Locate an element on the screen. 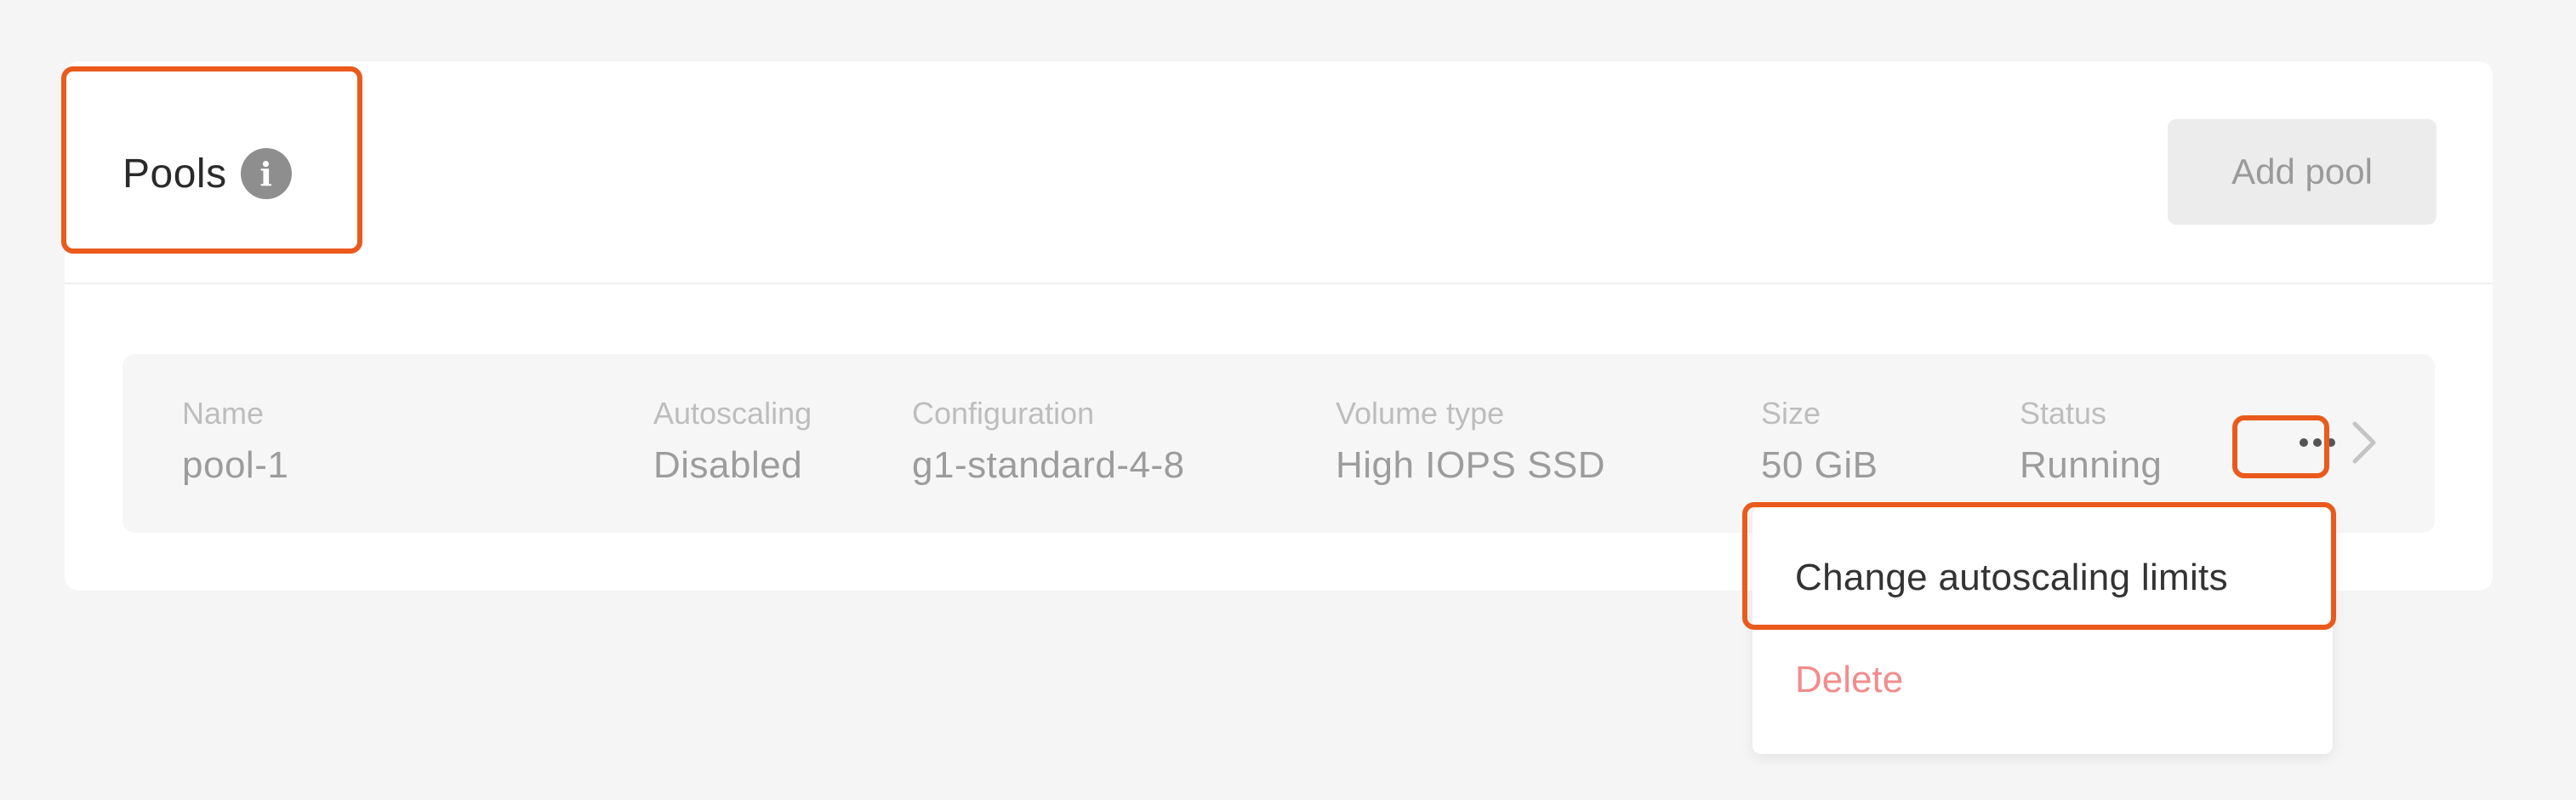  configuration-value: g1-standard-4-8 is located at coordinates (1048, 465).